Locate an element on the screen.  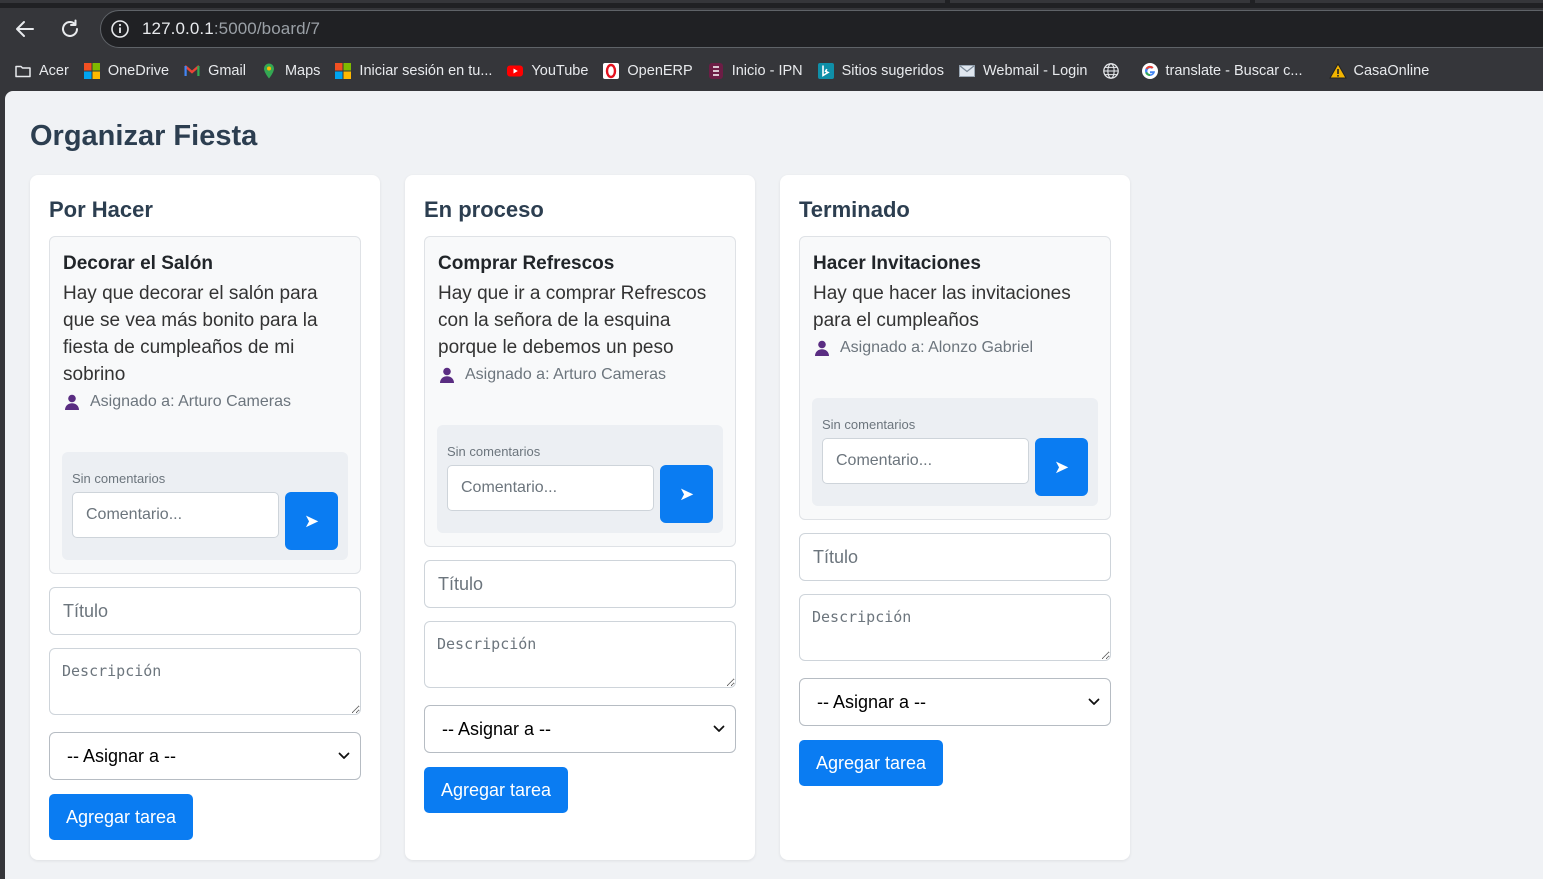
reload-button is located at coordinates (70, 29).